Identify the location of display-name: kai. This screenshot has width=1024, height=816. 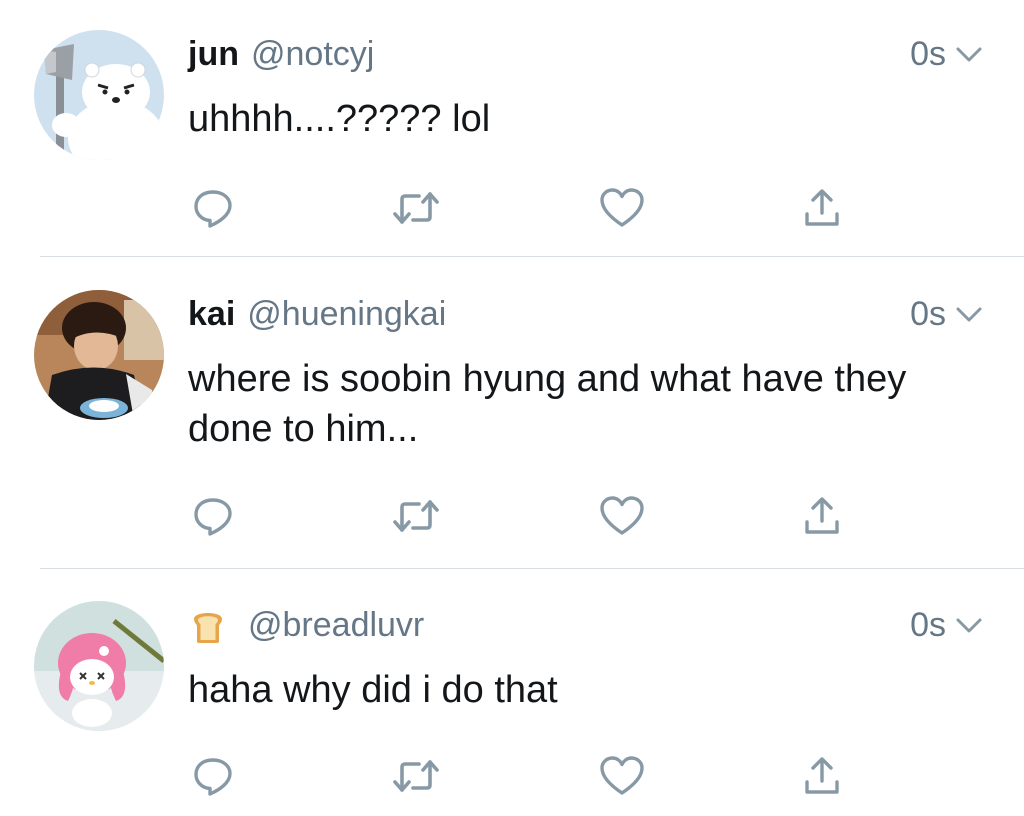
(211, 314).